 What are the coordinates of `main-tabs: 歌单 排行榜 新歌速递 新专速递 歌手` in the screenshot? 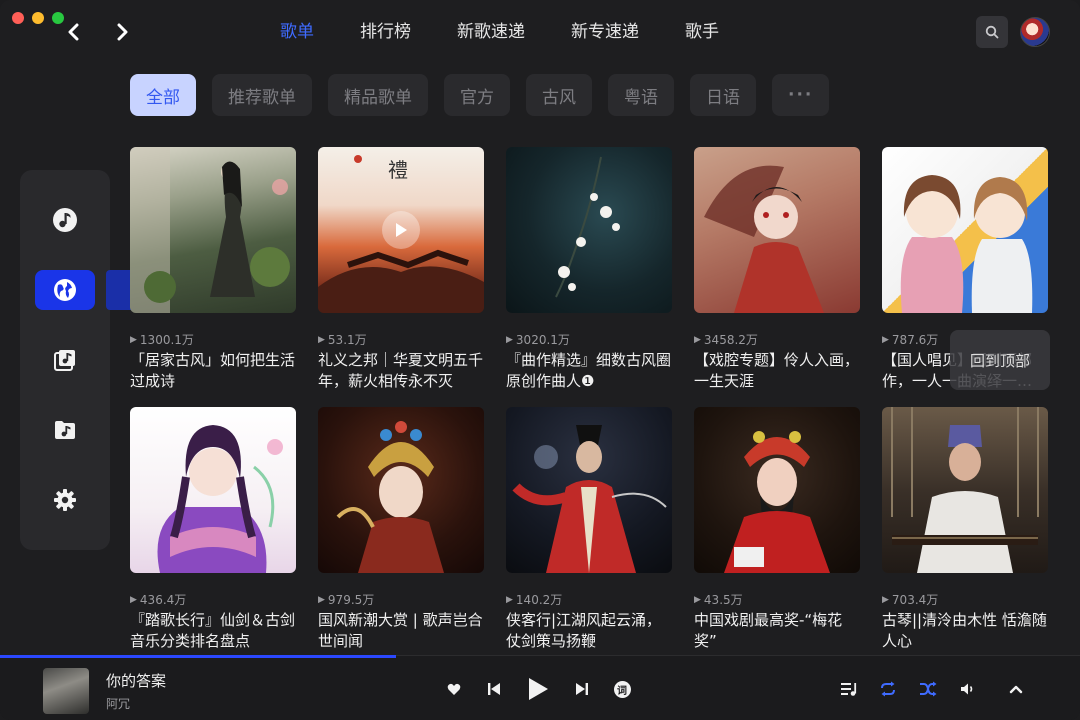 It's located at (522, 32).